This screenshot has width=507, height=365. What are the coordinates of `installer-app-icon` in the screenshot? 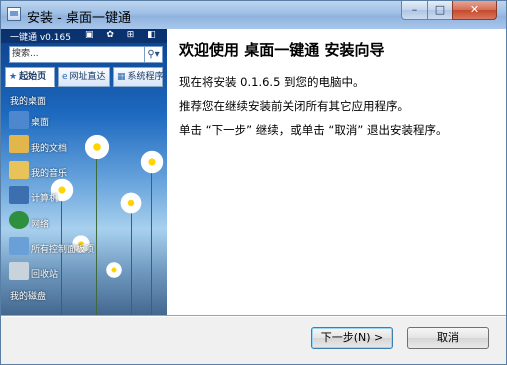 It's located at (14, 14).